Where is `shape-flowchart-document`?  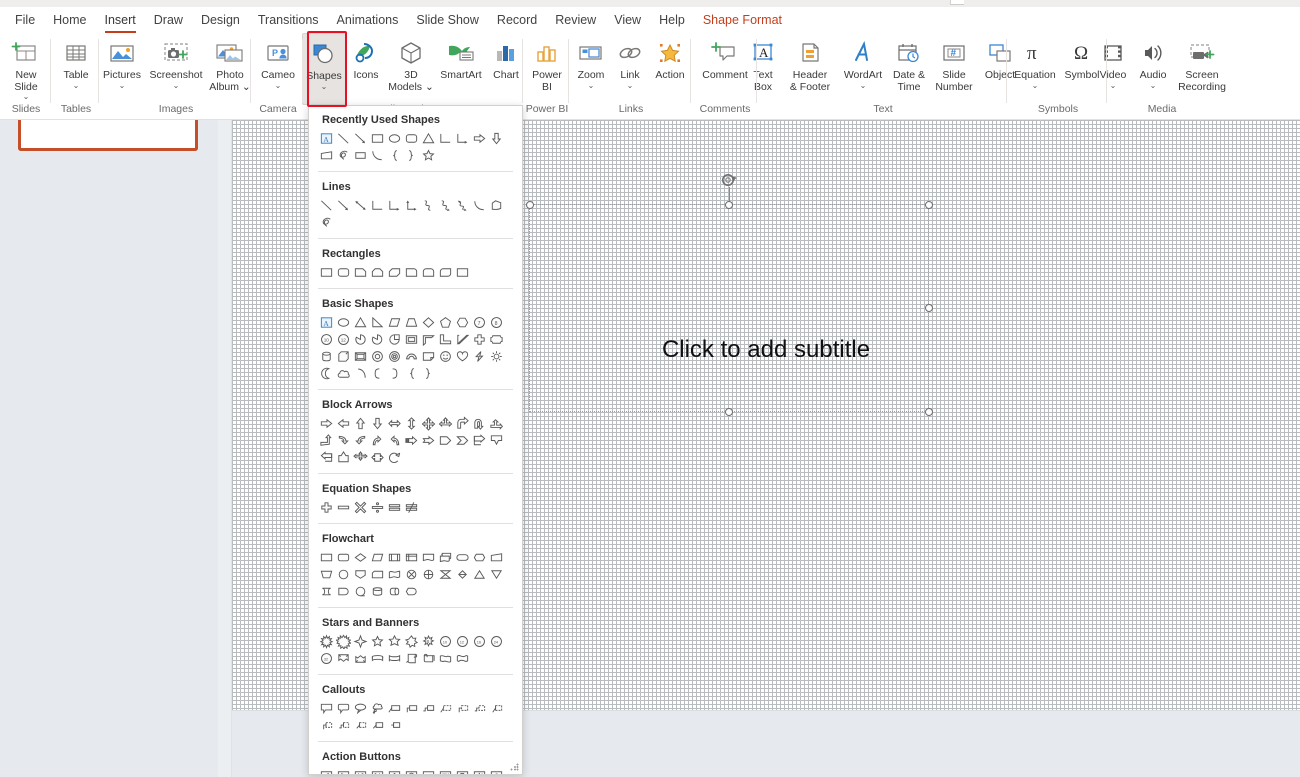
shape-flowchart-document is located at coordinates (428, 557).